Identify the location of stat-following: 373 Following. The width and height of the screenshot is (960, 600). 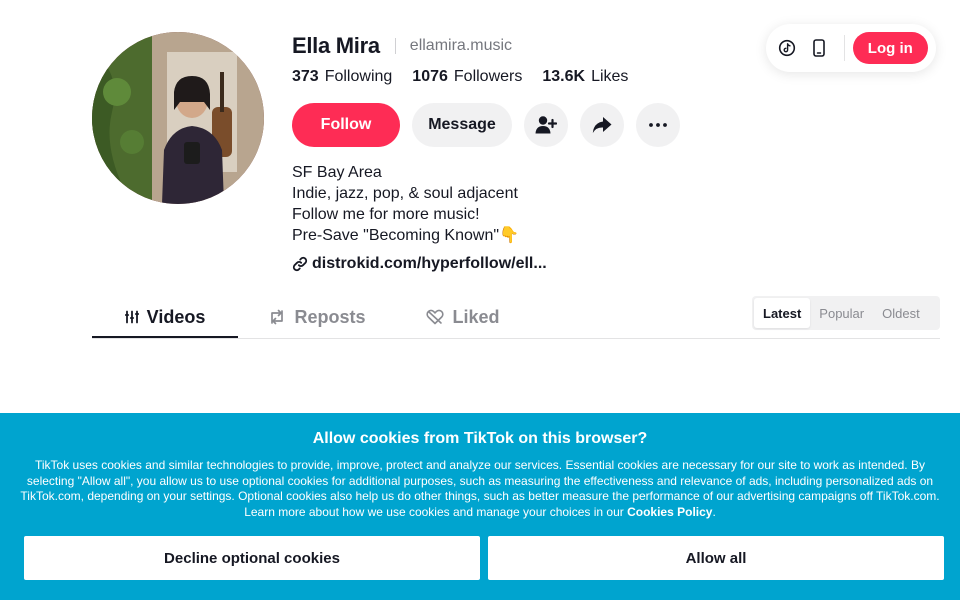
(342, 77).